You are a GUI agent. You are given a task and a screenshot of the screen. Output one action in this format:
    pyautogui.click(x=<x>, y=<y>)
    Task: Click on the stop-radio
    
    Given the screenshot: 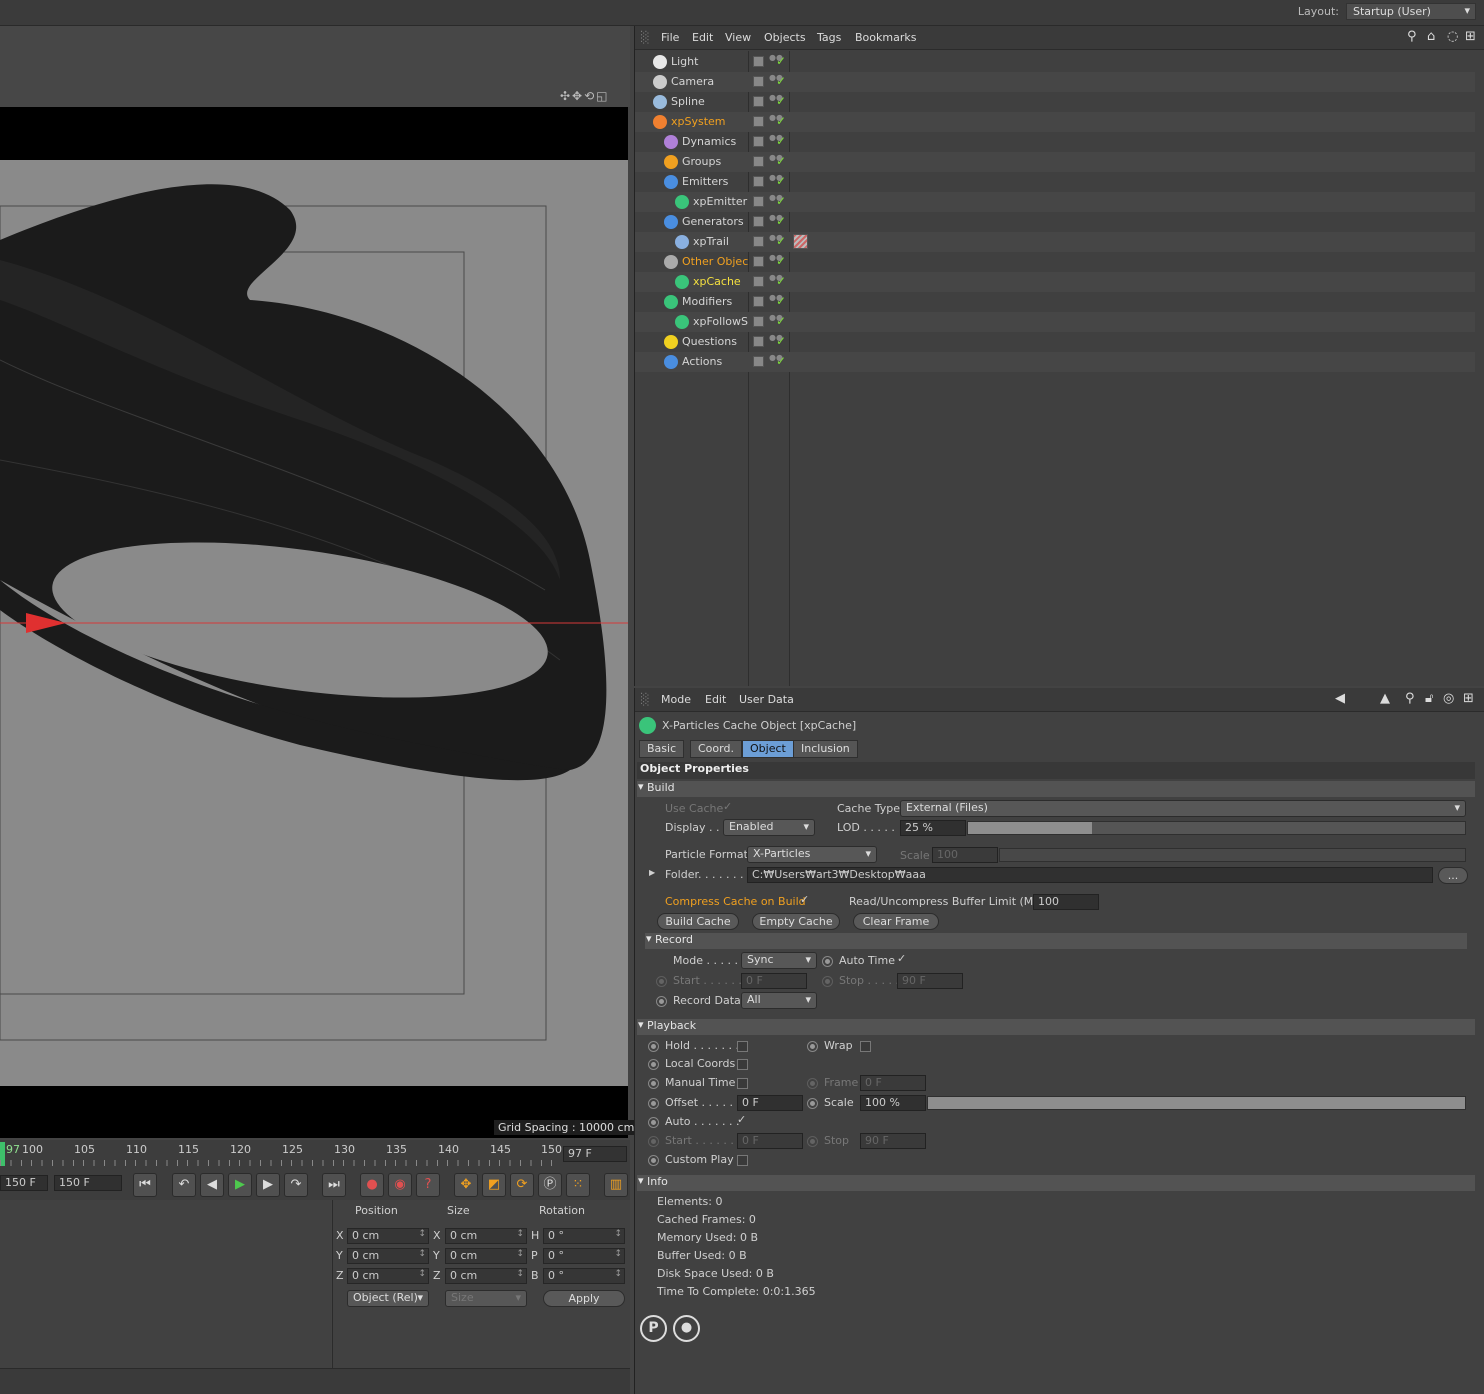 What is the action you would take?
    pyautogui.click(x=827, y=981)
    